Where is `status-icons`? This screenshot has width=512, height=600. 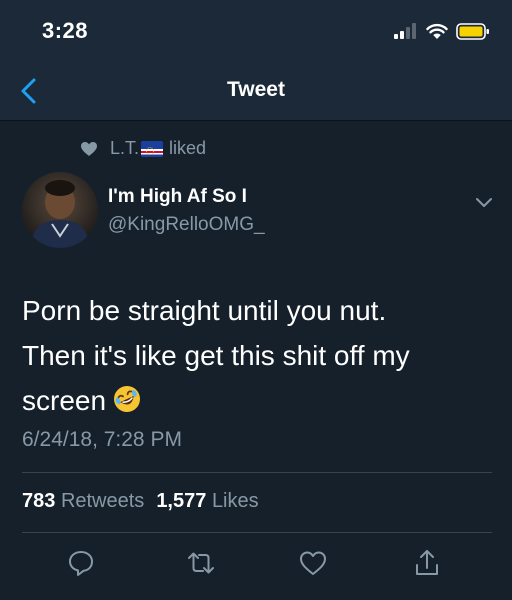
status-icons is located at coordinates (442, 31).